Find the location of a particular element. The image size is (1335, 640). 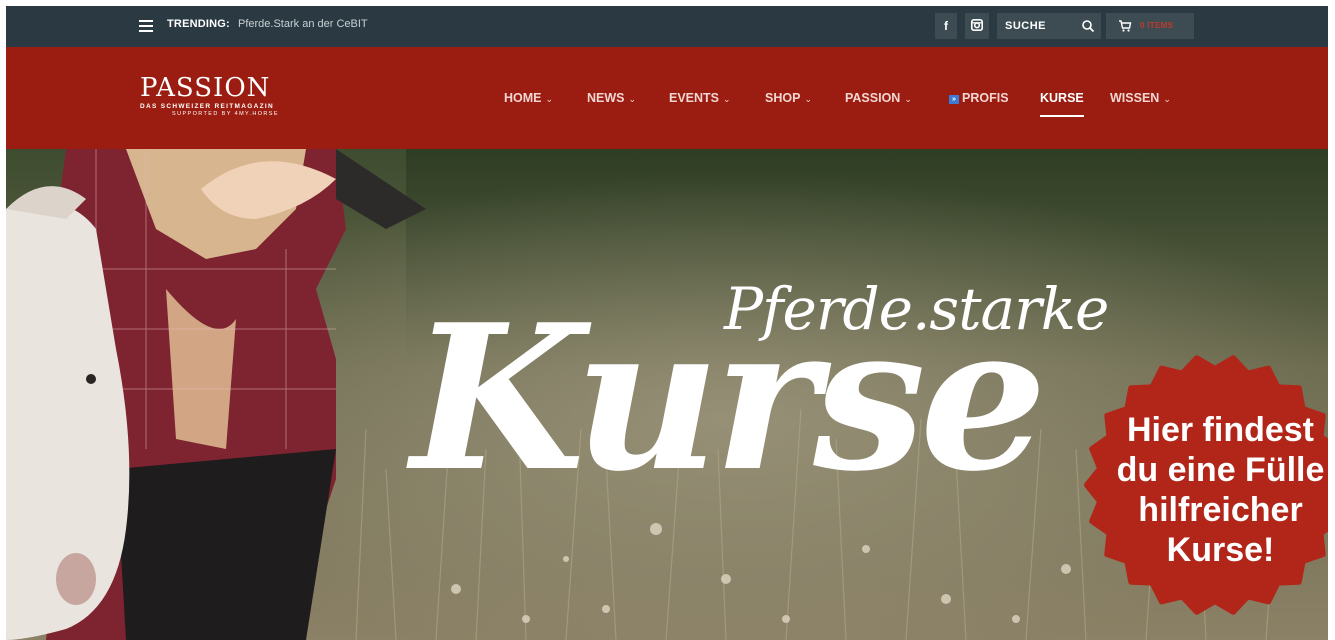

trending-link: Pferde.Stark an der CeBIT is located at coordinates (303, 24).